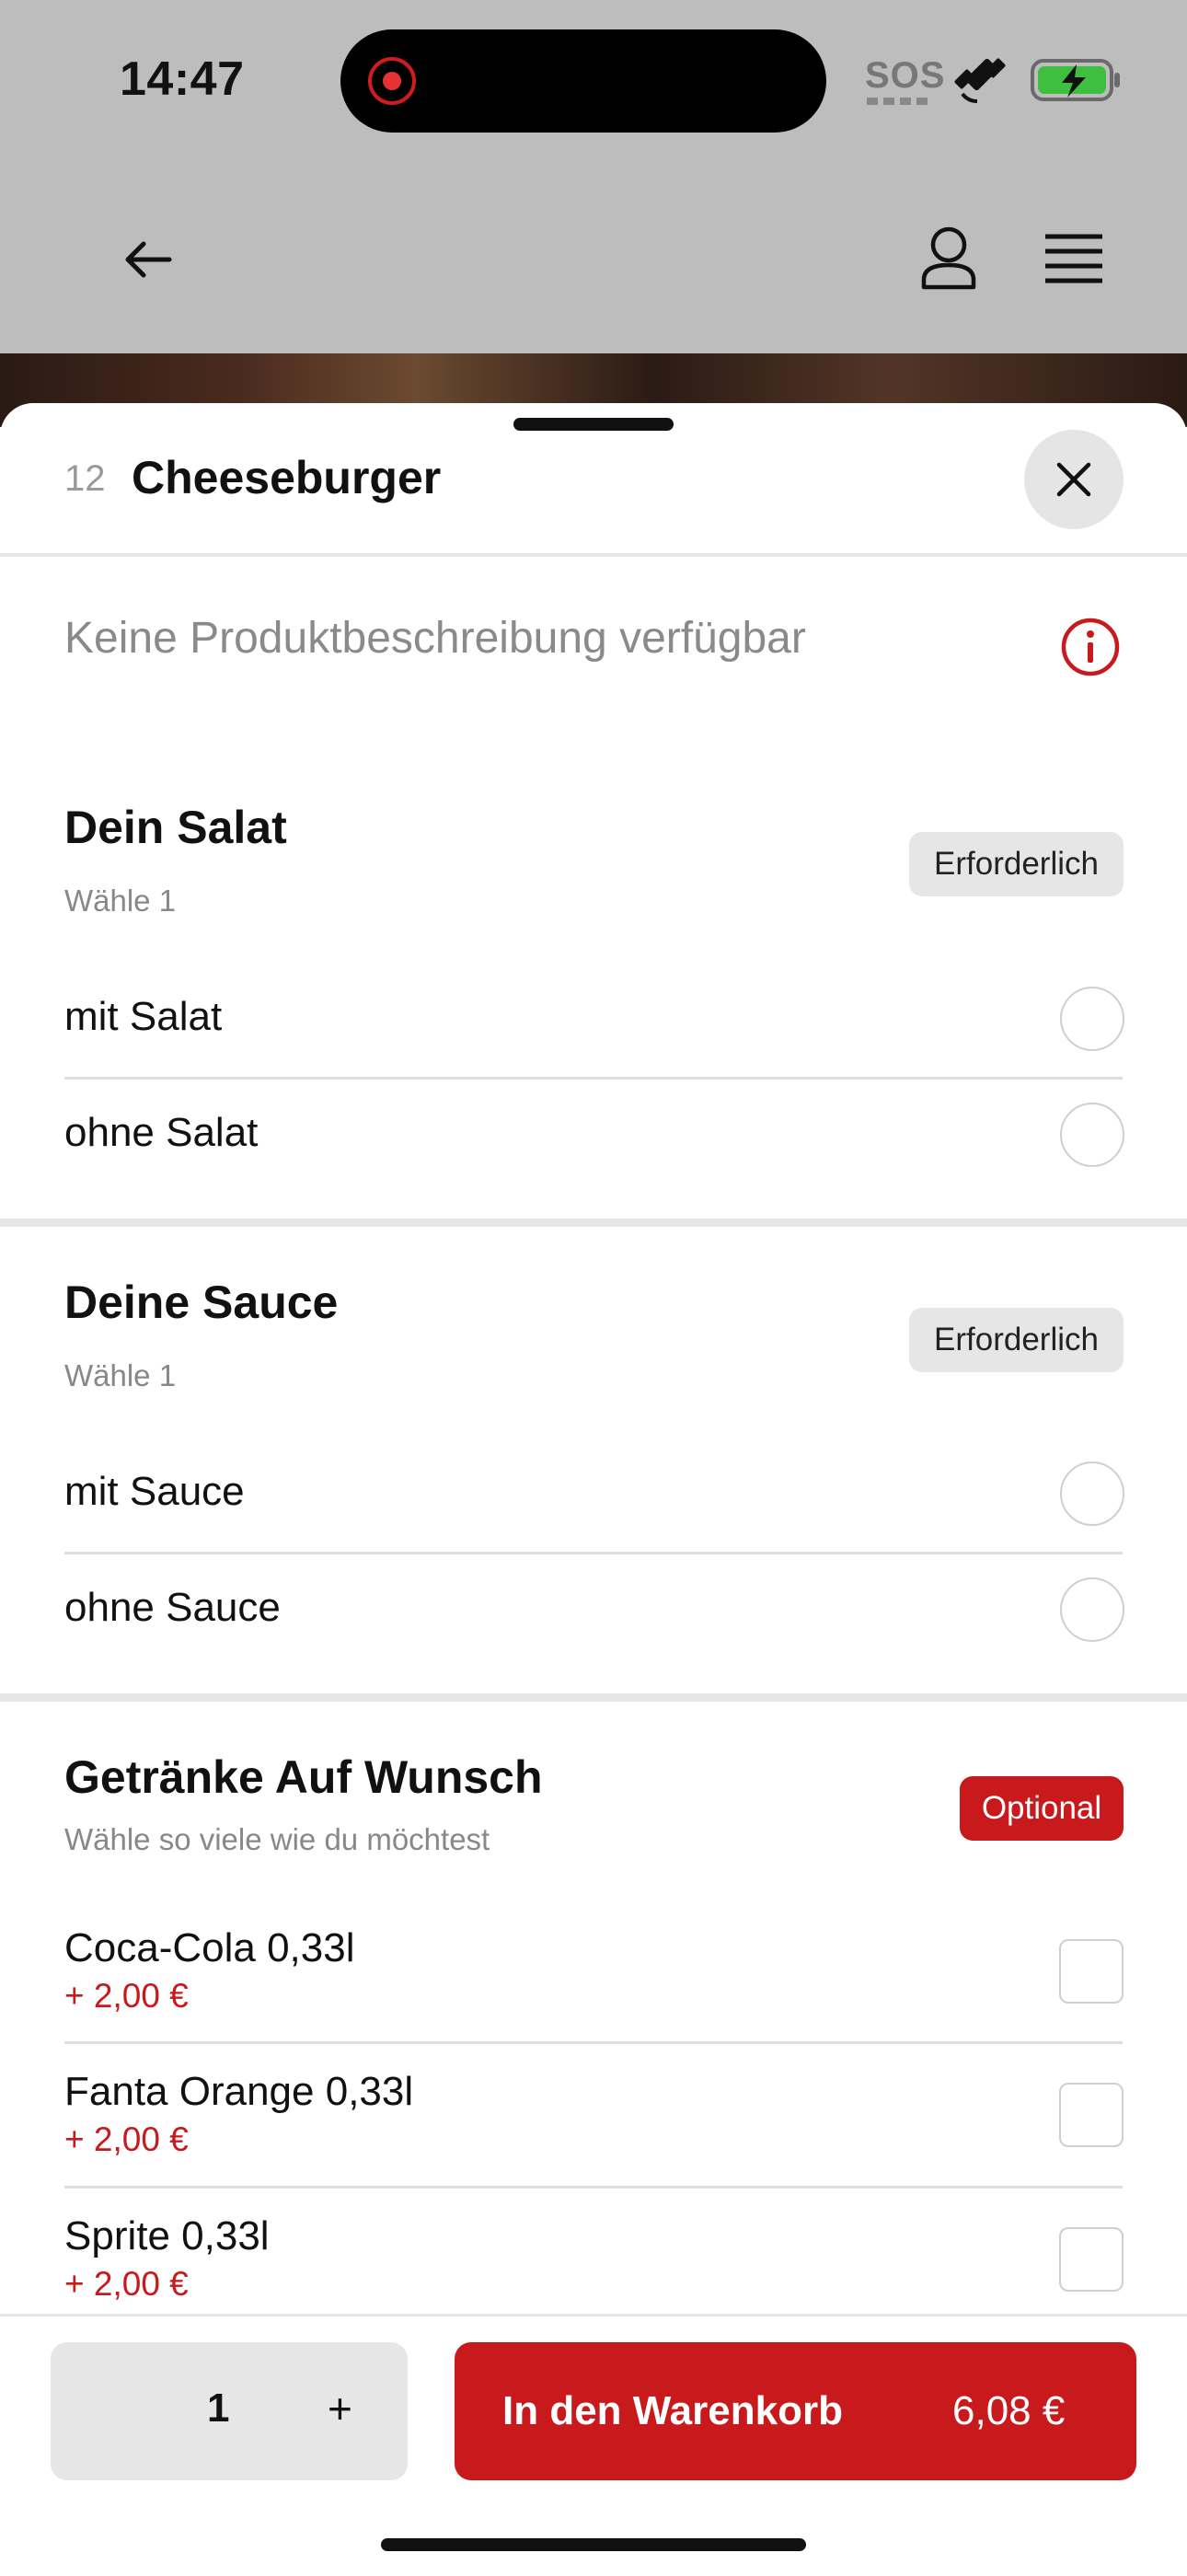 The width and height of the screenshot is (1187, 2576). I want to click on section-subtitle-sauce: Wähle 1, so click(120, 1375).